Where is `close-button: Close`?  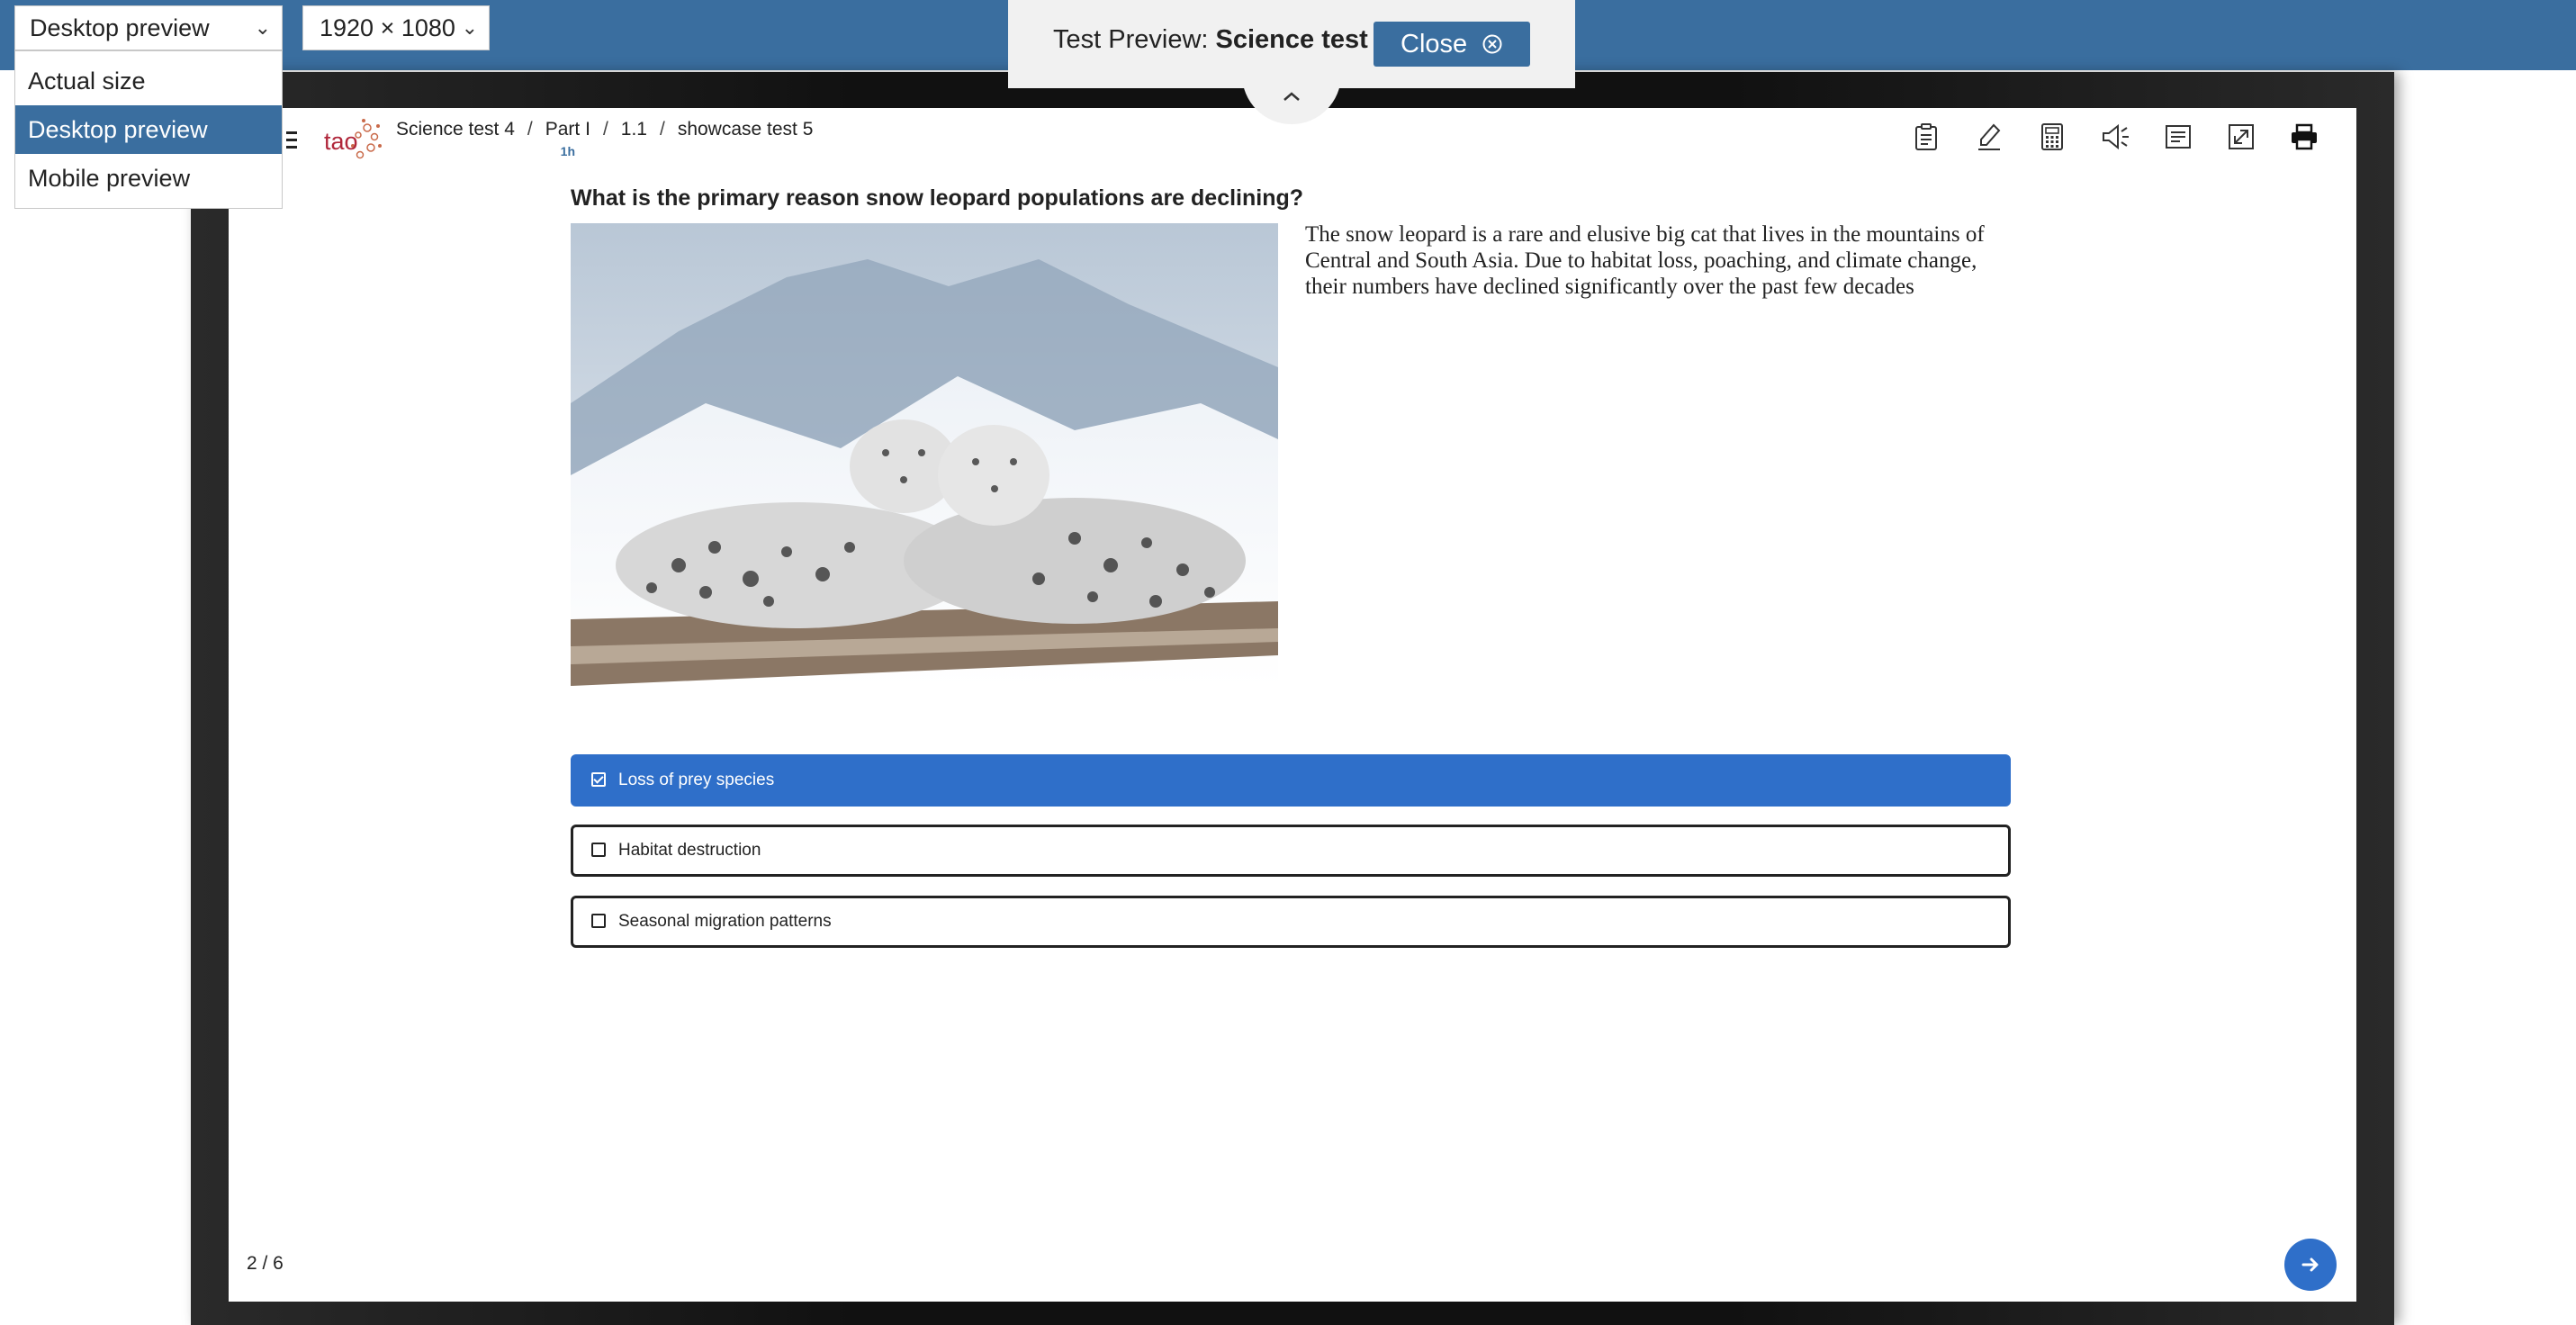
close-button: Close is located at coordinates (1452, 44).